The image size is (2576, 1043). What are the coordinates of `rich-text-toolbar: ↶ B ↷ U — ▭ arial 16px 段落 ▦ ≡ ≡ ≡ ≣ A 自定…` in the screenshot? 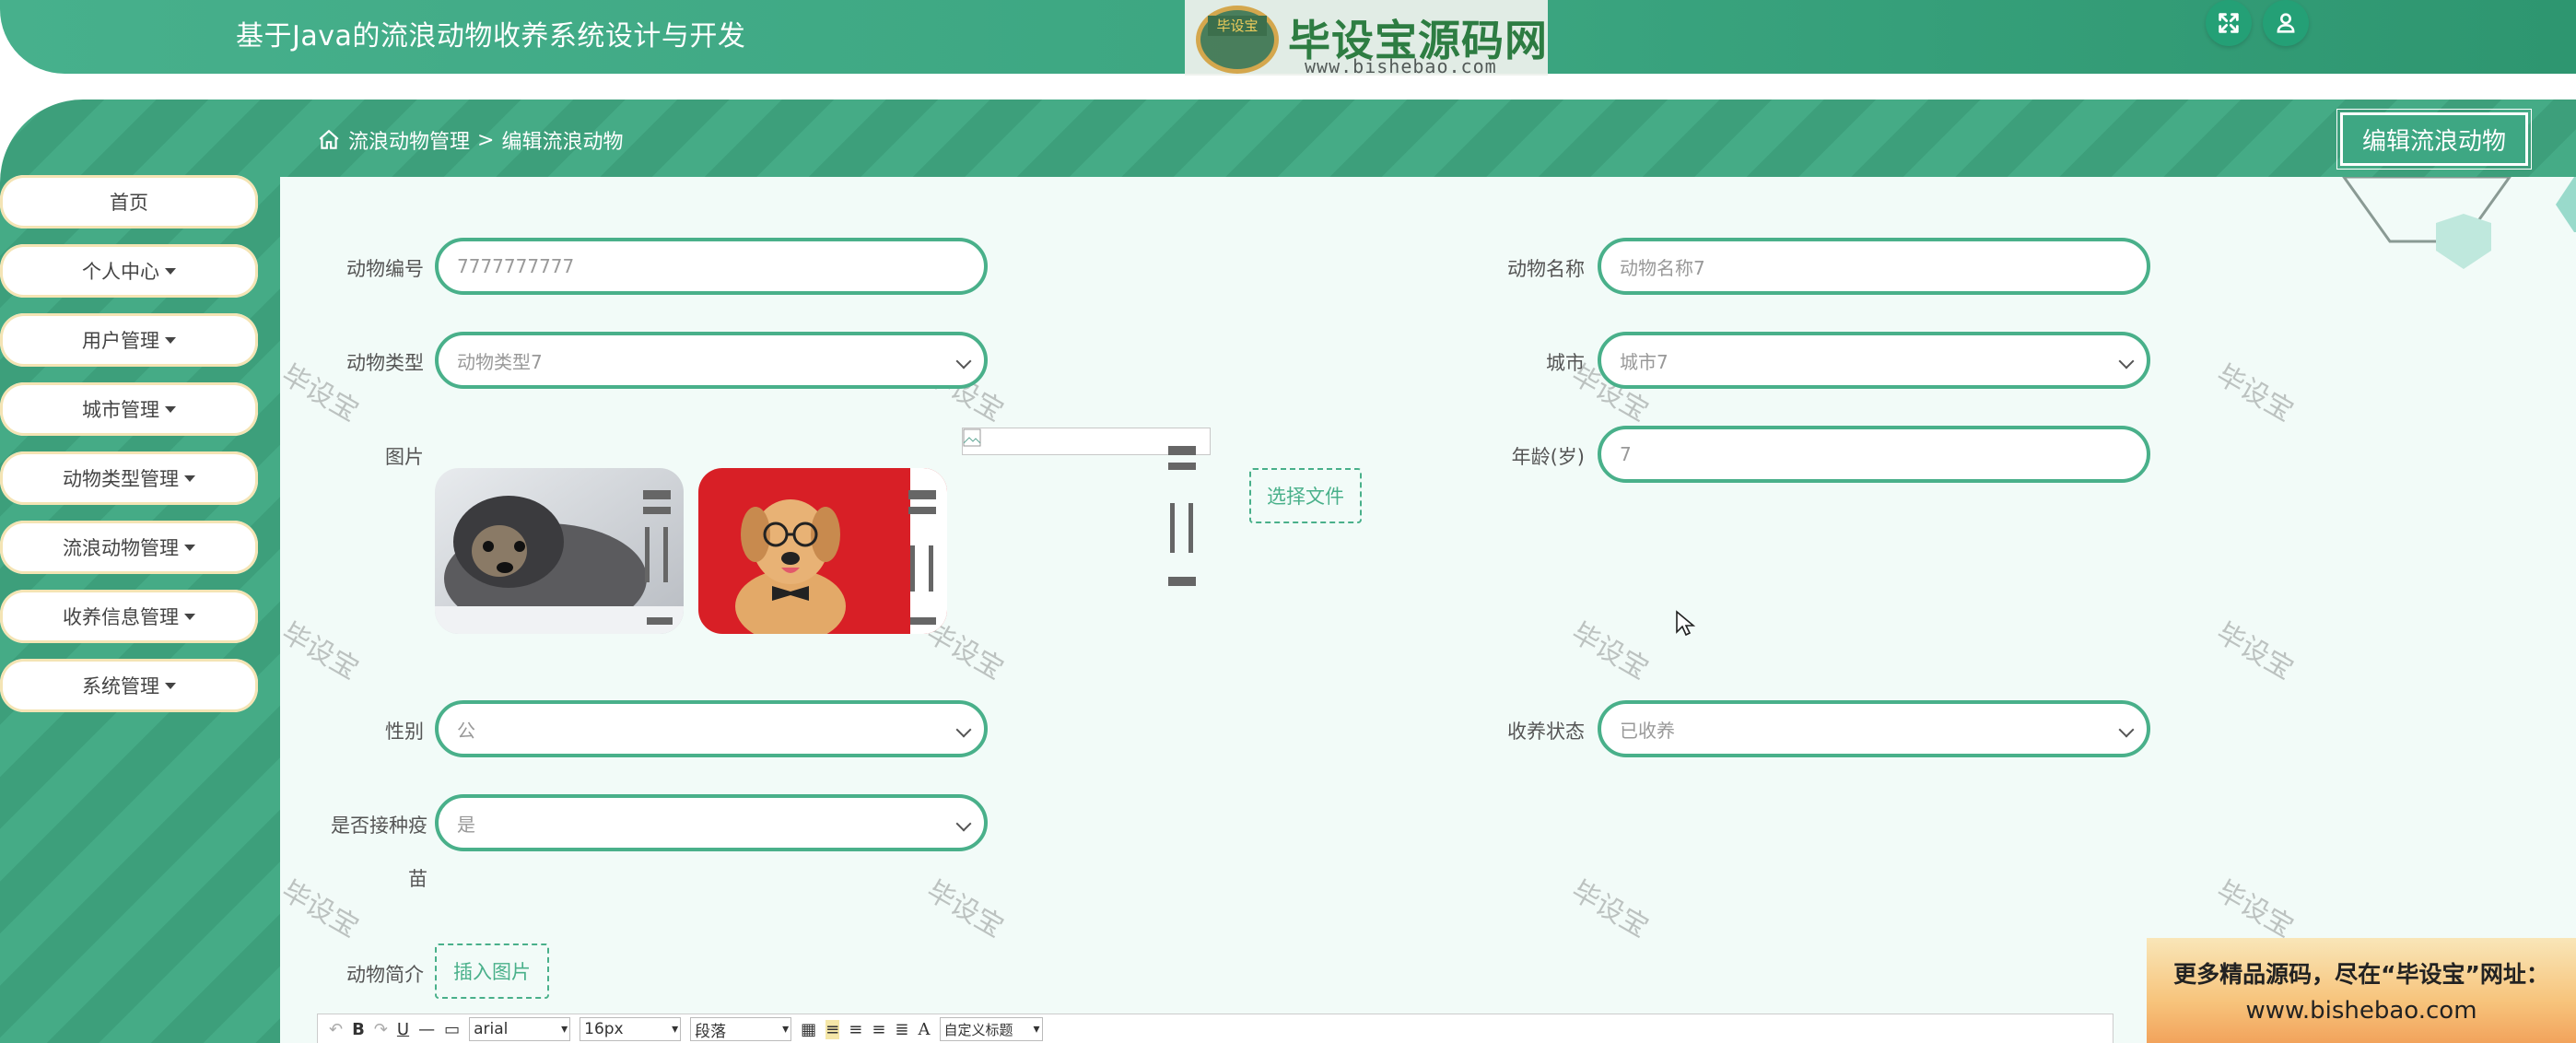 It's located at (1215, 1028).